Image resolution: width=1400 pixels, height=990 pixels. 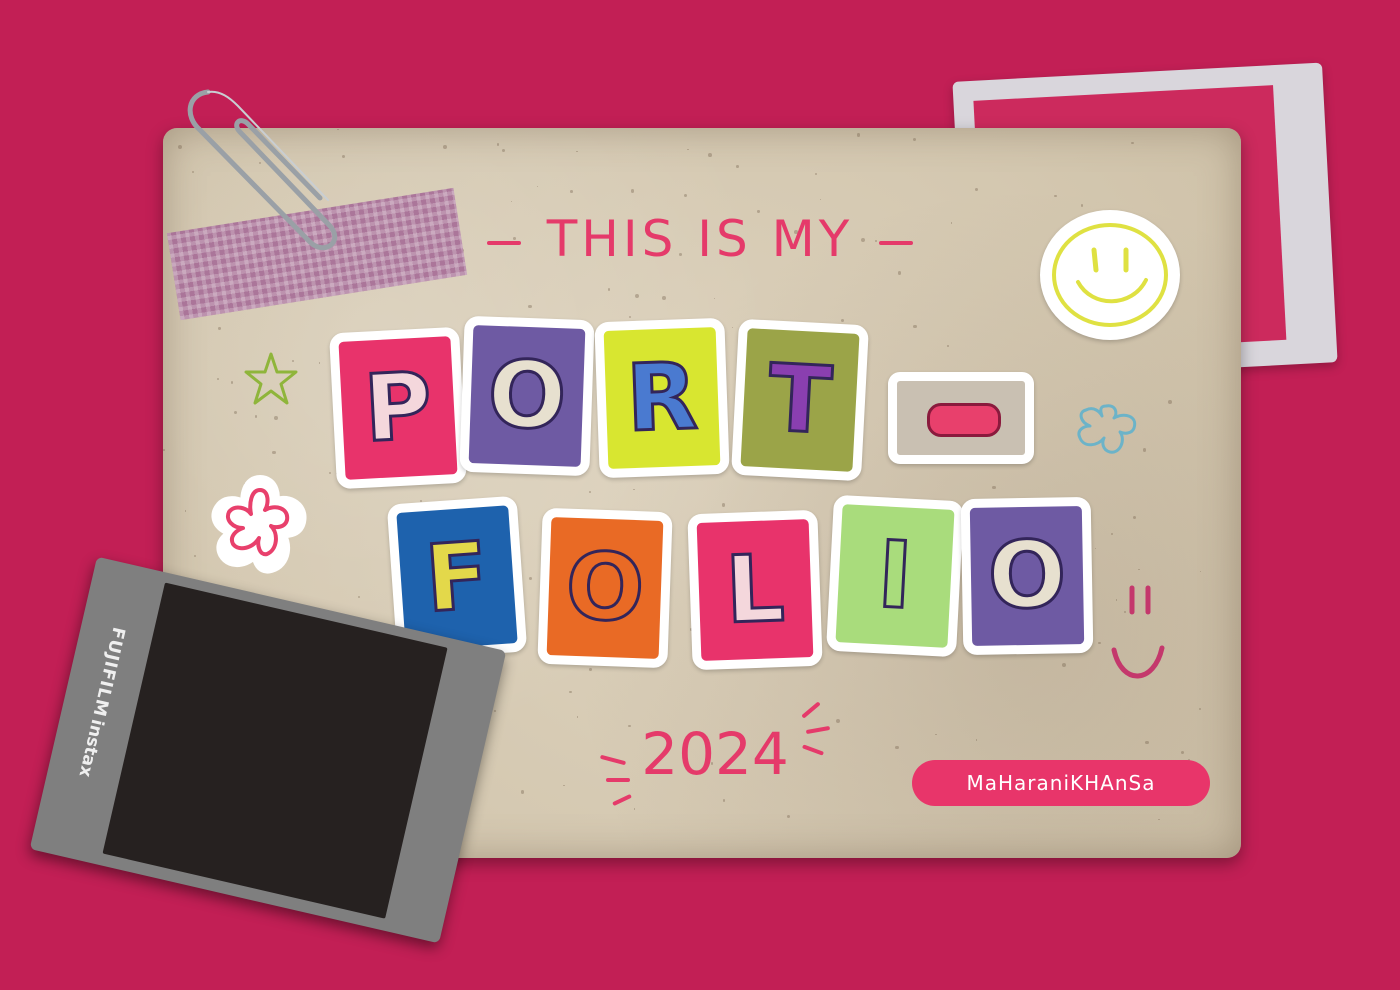 What do you see at coordinates (91, 748) in the screenshot?
I see `instax-product-label: instax` at bounding box center [91, 748].